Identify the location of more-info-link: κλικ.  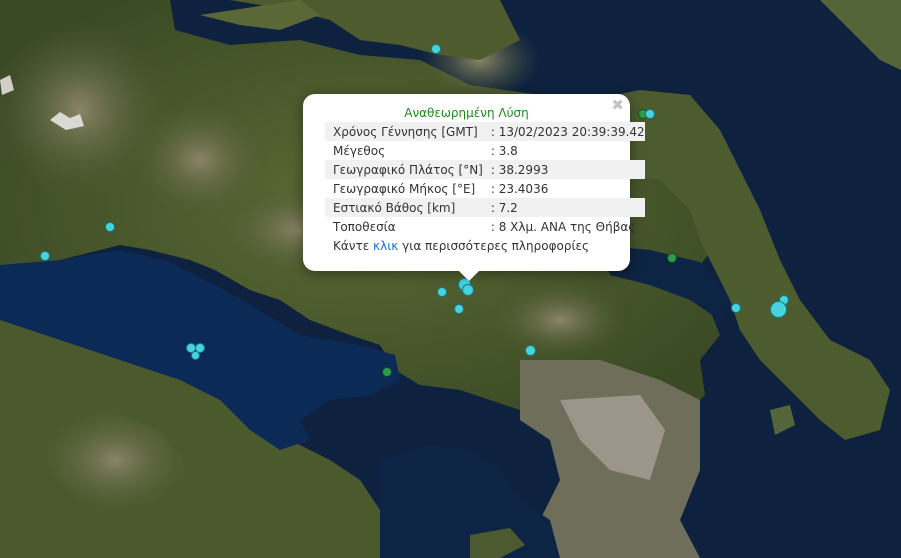
(385, 246).